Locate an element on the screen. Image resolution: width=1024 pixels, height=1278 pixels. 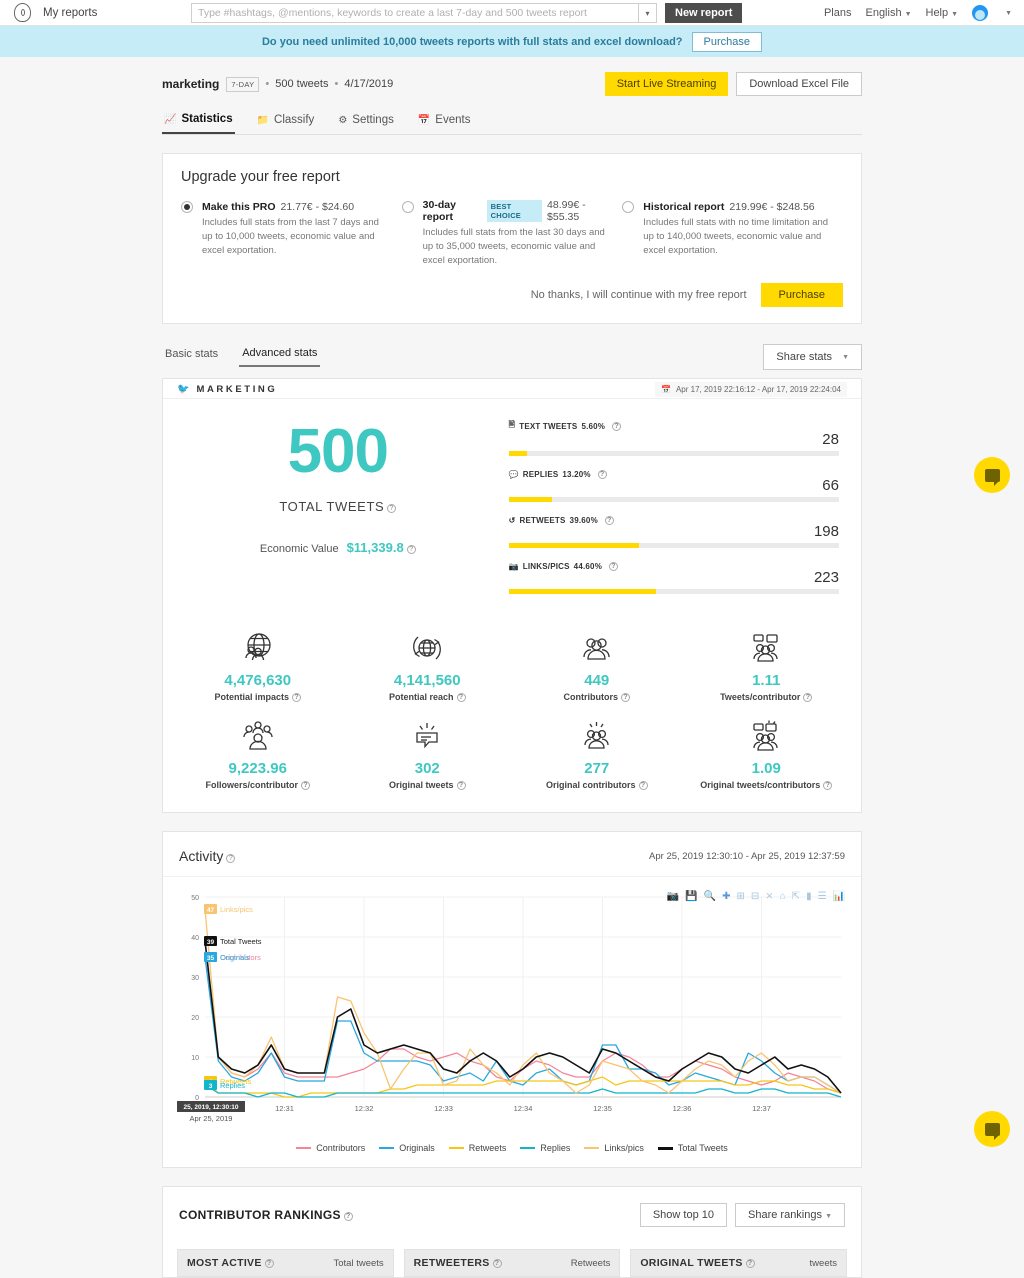
share-stats-button: Share stats ▼ is located at coordinates (812, 357).